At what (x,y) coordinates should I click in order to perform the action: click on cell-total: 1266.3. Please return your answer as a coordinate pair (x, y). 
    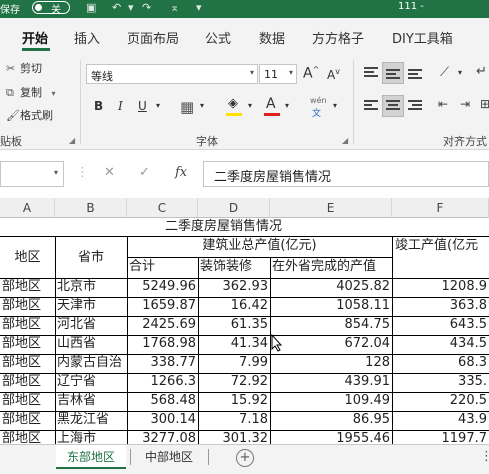
    Looking at the image, I should click on (162, 382).